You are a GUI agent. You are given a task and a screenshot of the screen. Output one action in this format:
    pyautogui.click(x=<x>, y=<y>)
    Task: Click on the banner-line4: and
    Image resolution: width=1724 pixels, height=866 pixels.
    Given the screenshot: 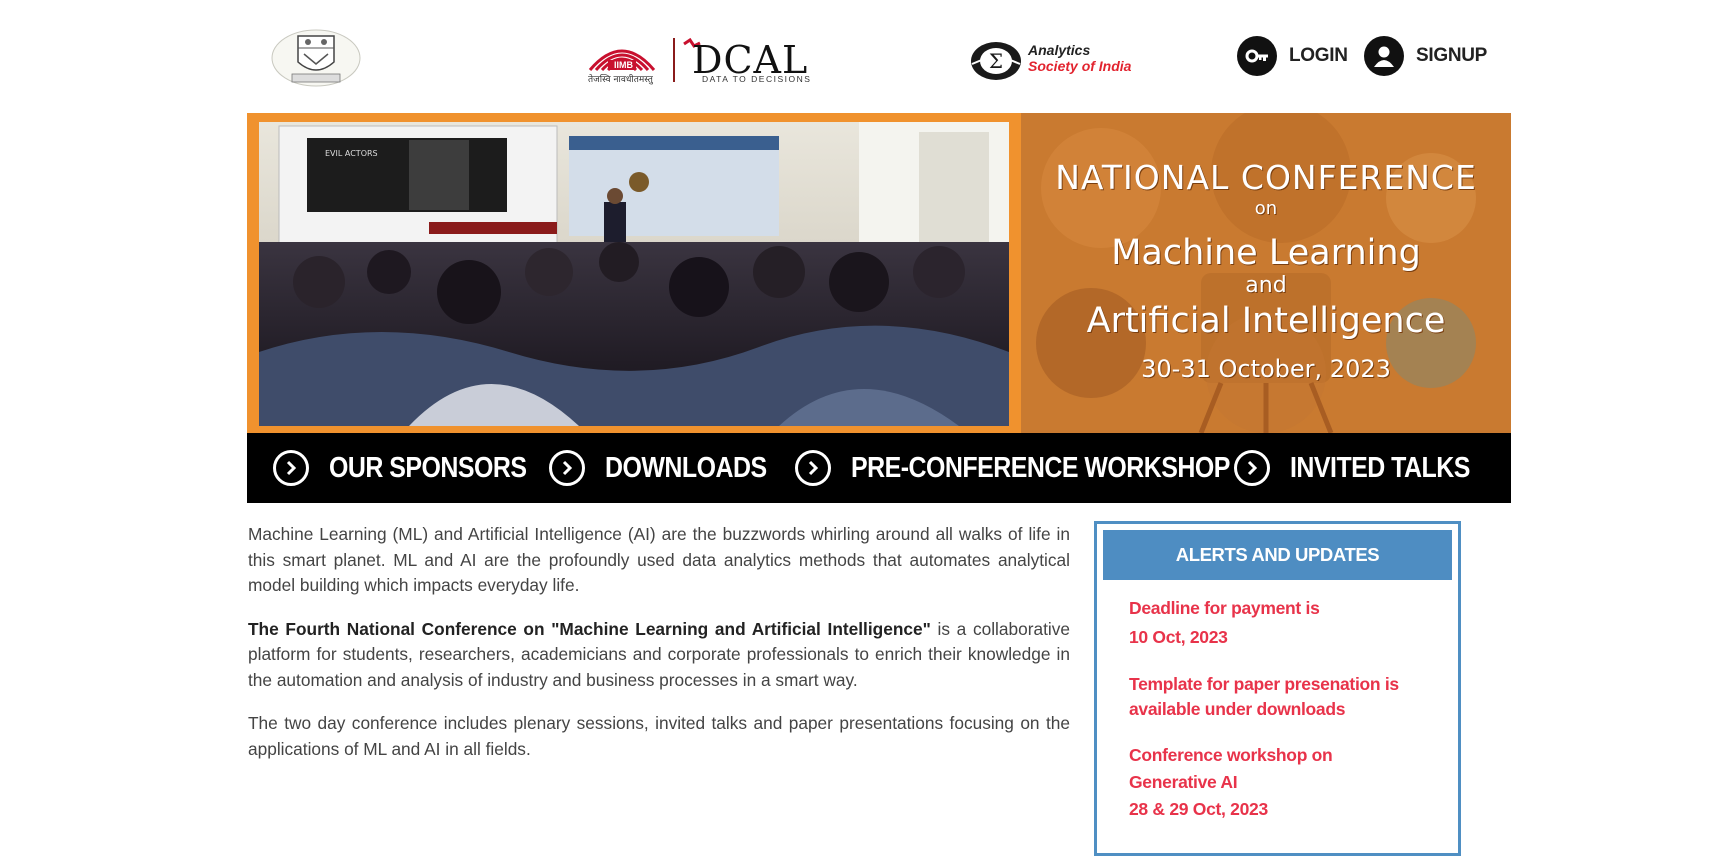 What is the action you would take?
    pyautogui.click(x=1266, y=285)
    